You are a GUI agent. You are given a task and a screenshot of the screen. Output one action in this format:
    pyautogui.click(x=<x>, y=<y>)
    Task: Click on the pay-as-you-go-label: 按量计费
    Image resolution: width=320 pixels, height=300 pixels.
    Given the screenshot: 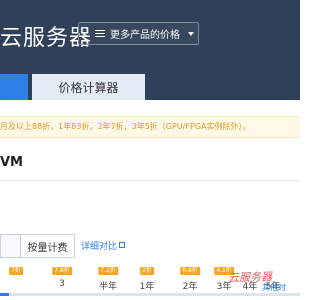 What is the action you would take?
    pyautogui.click(x=47, y=248)
    